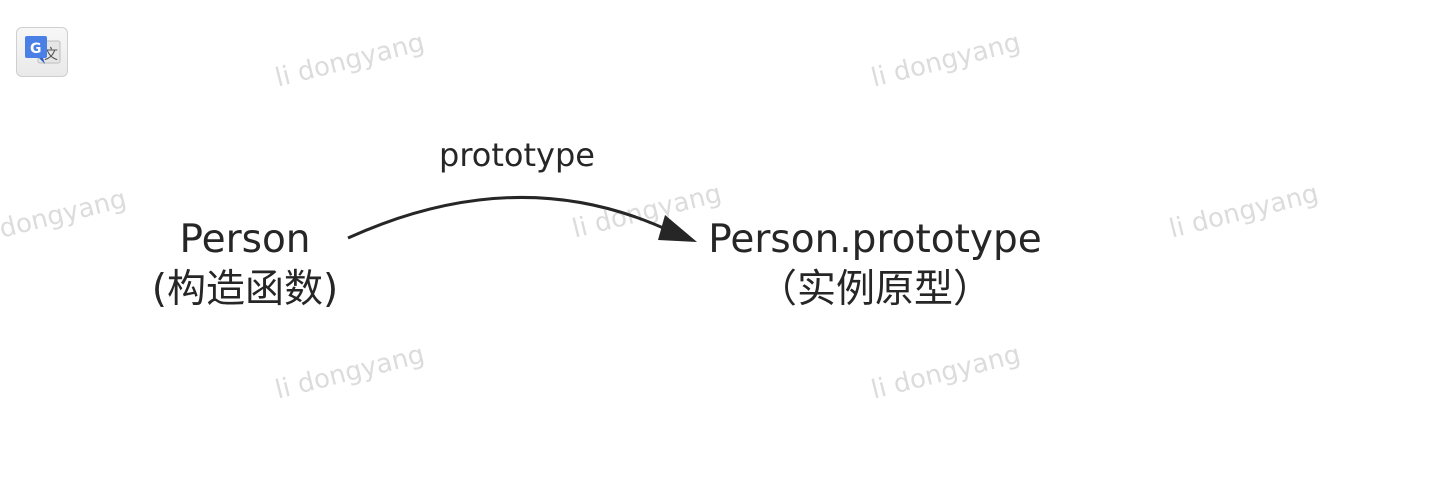  Describe the element at coordinates (517, 155) in the screenshot. I see `edge-label-prototype: prototype` at that location.